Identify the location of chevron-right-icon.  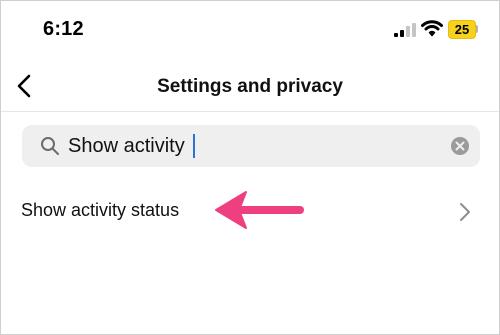
(465, 212).